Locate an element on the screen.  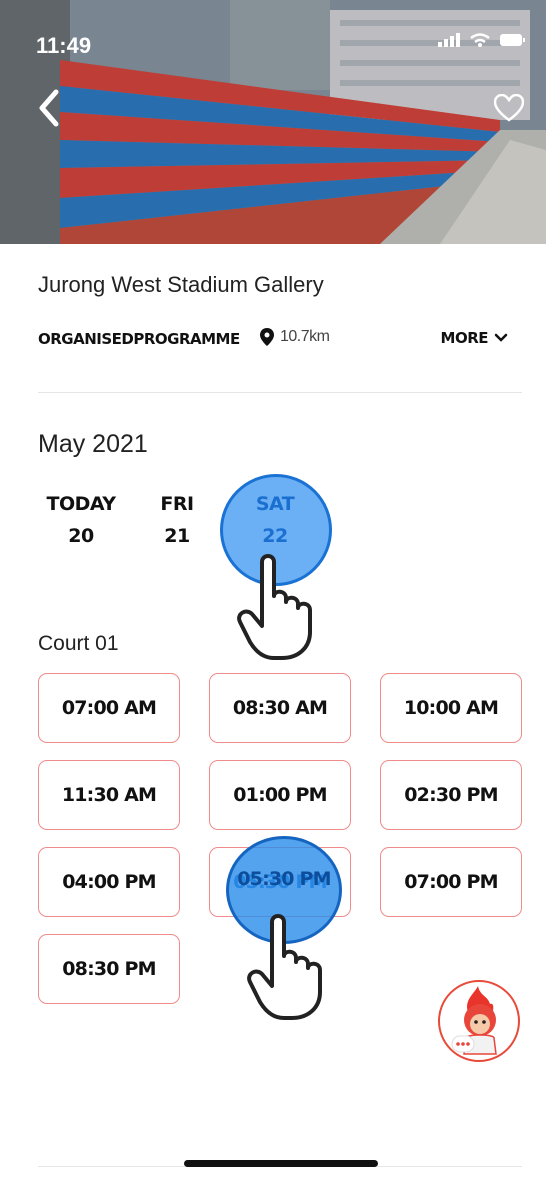
time-slot: 11:30 AM is located at coordinates (109, 795).